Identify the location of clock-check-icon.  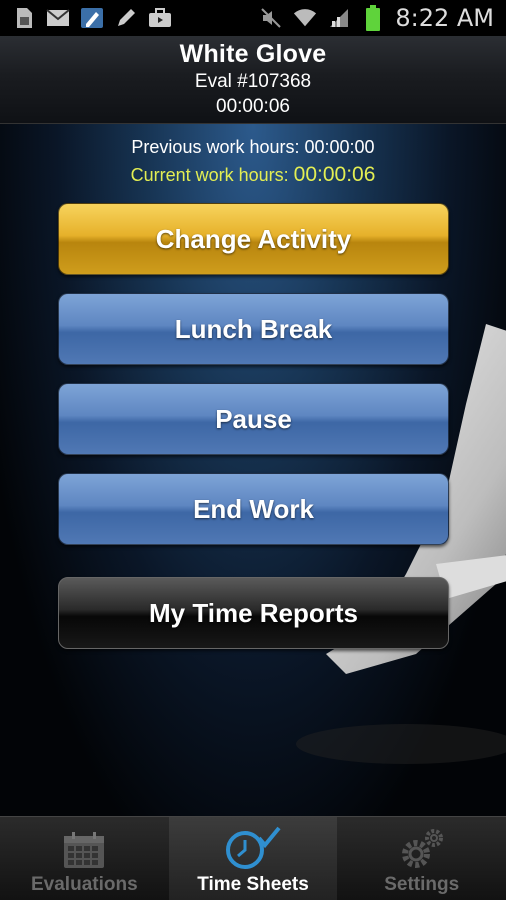
(253, 847).